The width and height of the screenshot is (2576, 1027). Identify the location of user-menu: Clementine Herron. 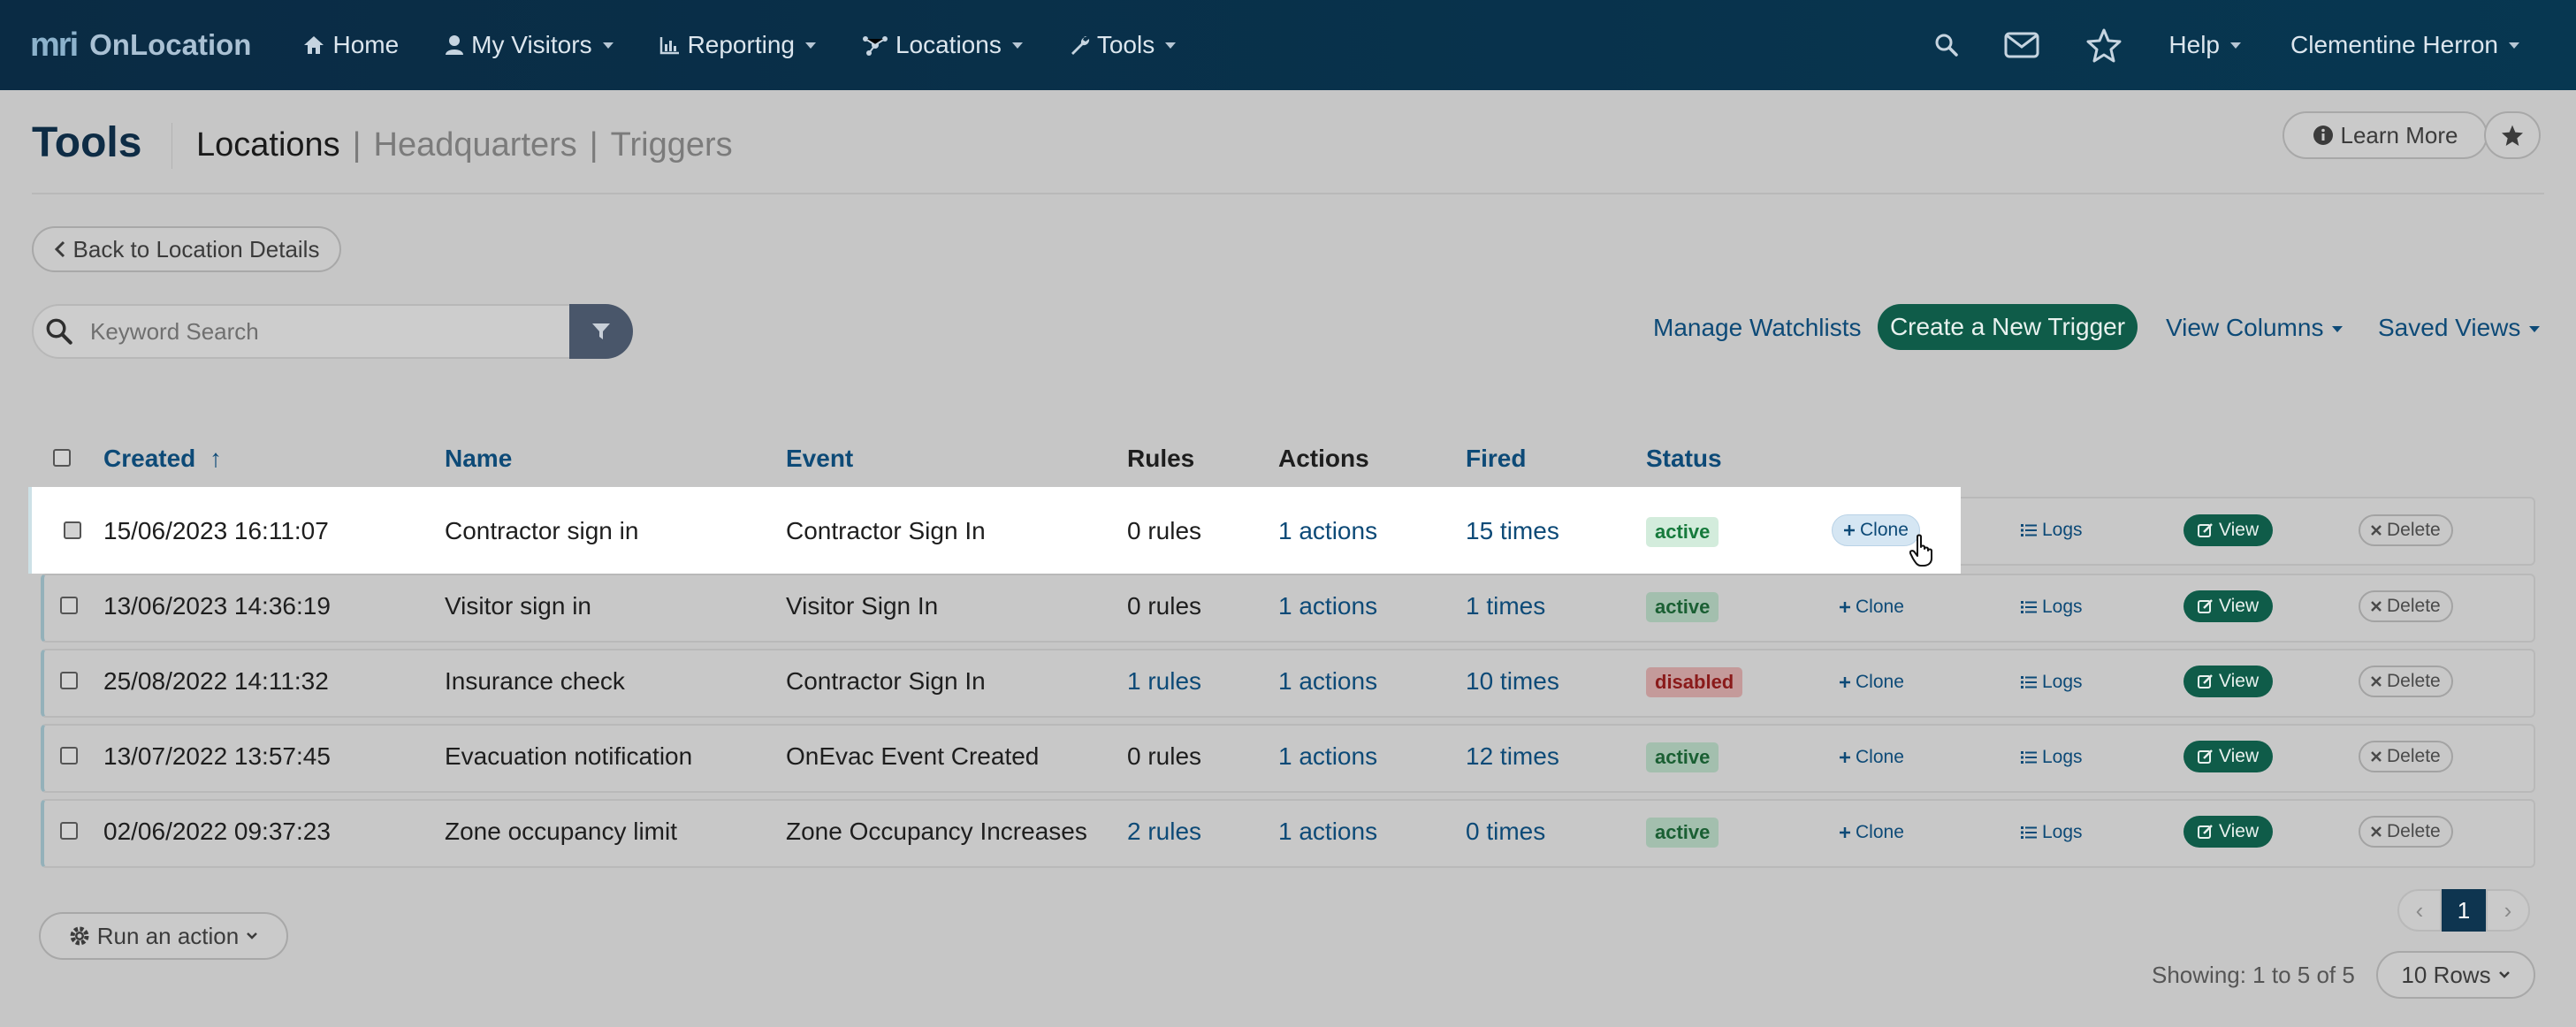
(2404, 45).